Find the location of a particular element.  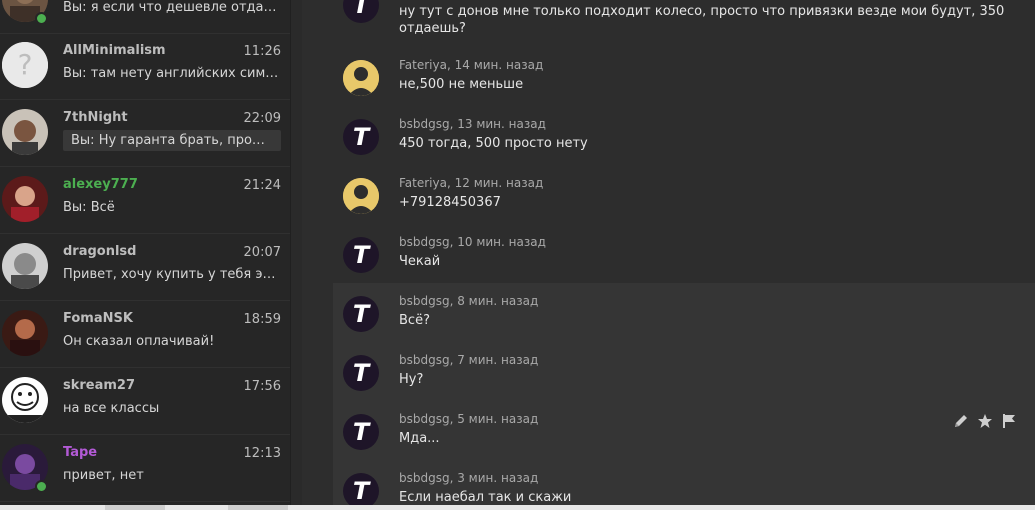

dialog-time: 20:07 is located at coordinates (262, 252).